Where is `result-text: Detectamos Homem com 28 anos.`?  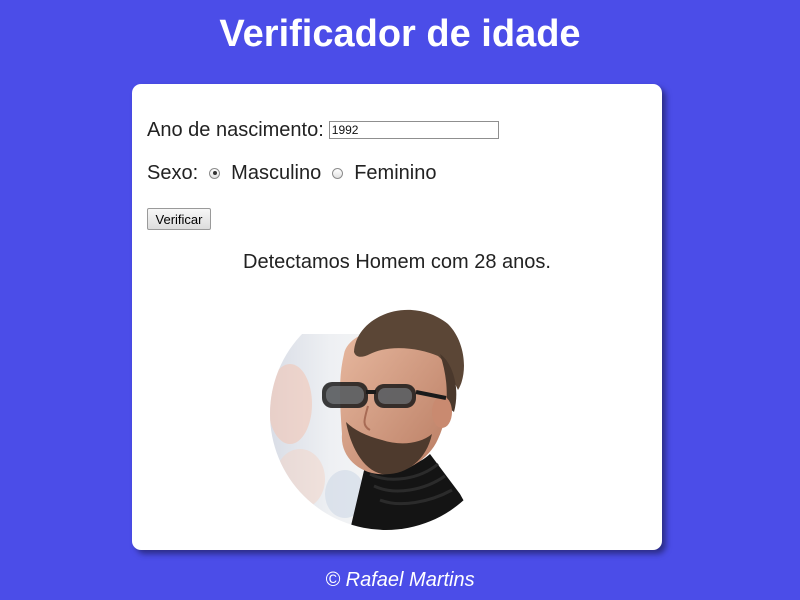
result-text: Detectamos Homem com 28 anos. is located at coordinates (397, 262).